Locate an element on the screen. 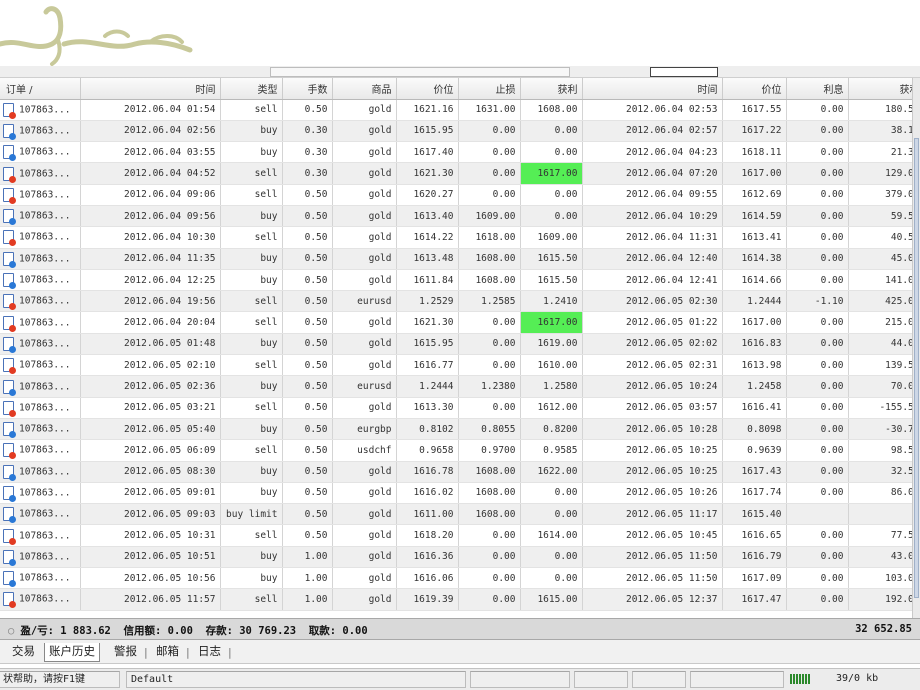  col-header-close-time: 时间 is located at coordinates (652, 89).